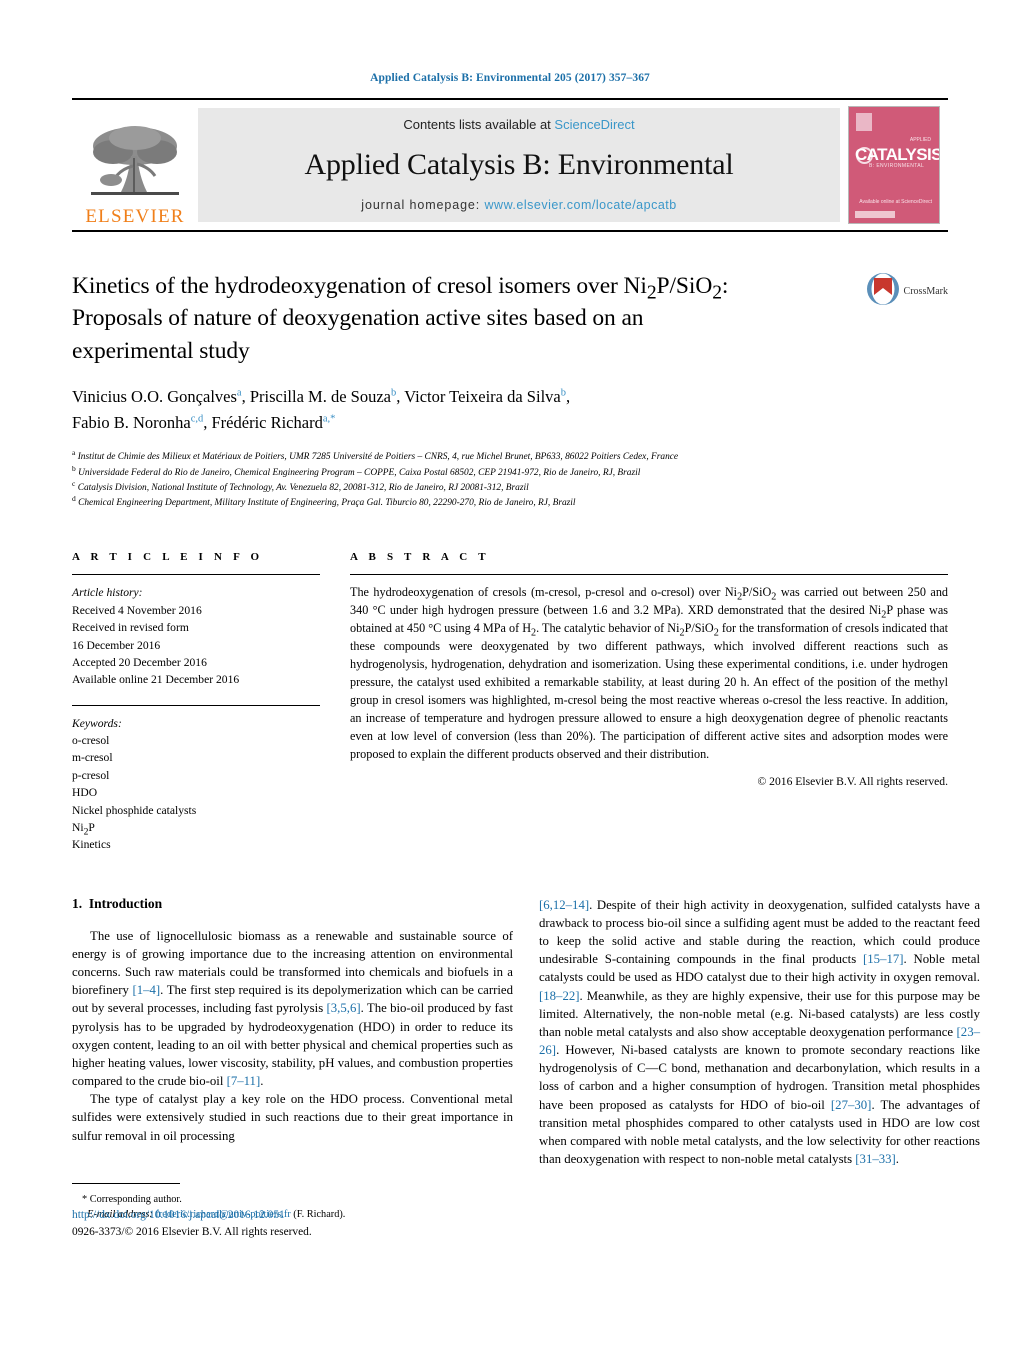 This screenshot has width=1020, height=1351. I want to click on section-heading-introduction: 1. Introduction, so click(117, 903).